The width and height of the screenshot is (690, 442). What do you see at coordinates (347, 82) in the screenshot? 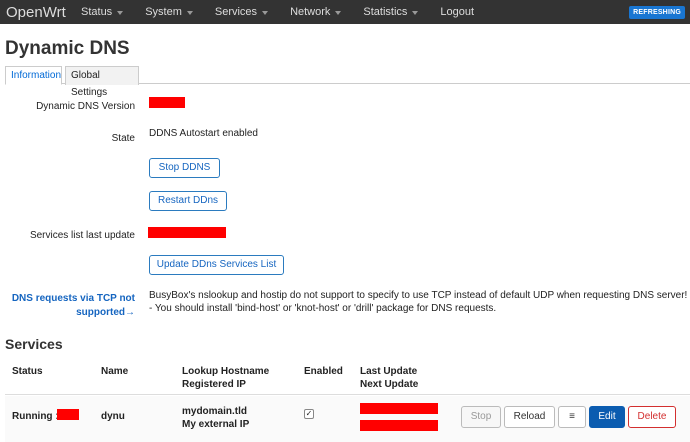
I see `tab-bar: Information Global Settings` at bounding box center [347, 82].